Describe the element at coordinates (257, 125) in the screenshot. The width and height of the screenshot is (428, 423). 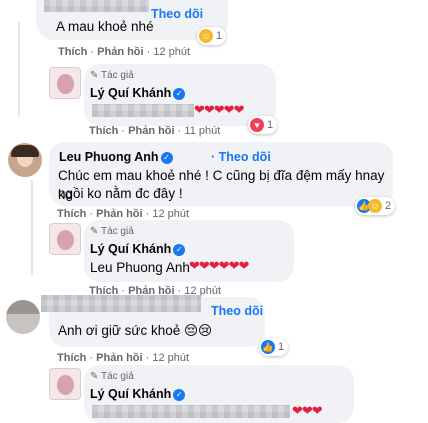
I see `heart-reaction-icon: ♥` at that location.